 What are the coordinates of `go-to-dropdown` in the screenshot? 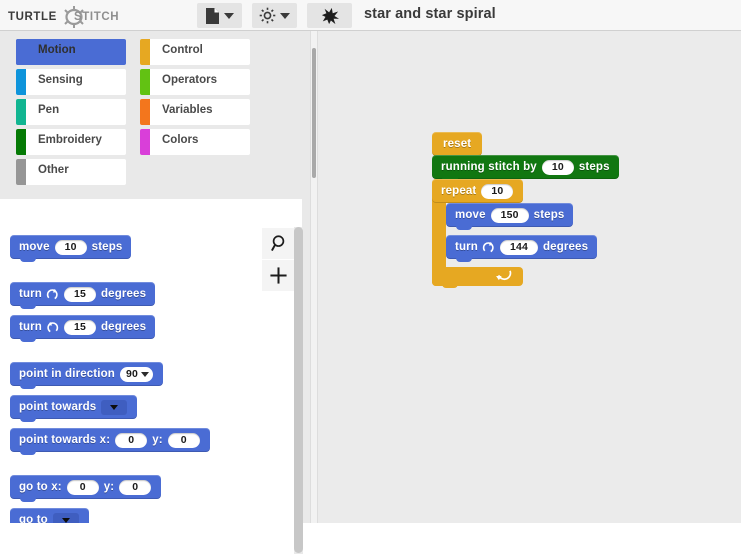 It's located at (65, 517).